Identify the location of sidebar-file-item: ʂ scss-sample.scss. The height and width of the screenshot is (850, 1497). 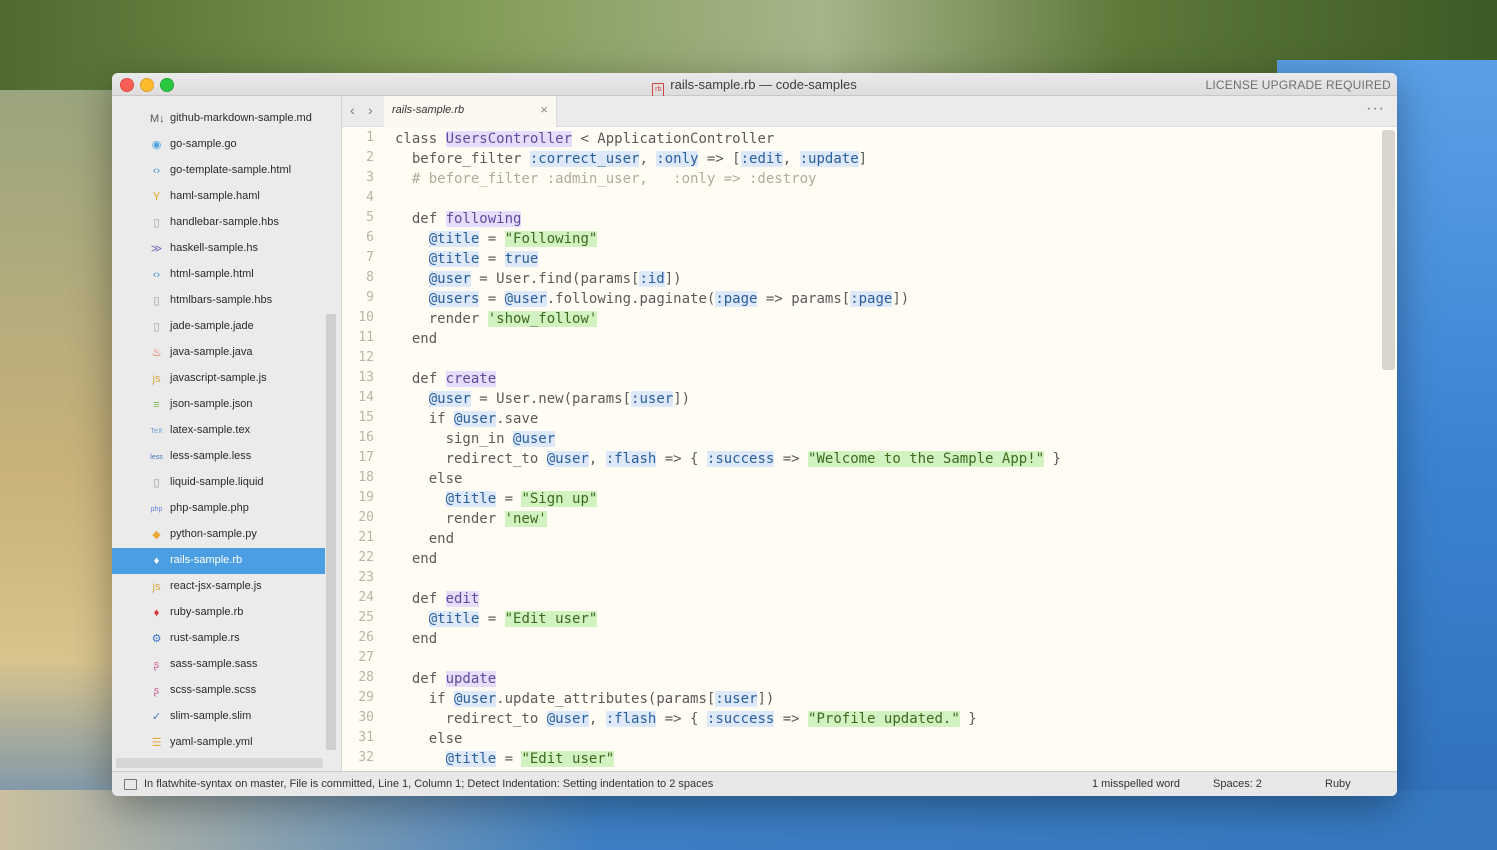
(218, 691).